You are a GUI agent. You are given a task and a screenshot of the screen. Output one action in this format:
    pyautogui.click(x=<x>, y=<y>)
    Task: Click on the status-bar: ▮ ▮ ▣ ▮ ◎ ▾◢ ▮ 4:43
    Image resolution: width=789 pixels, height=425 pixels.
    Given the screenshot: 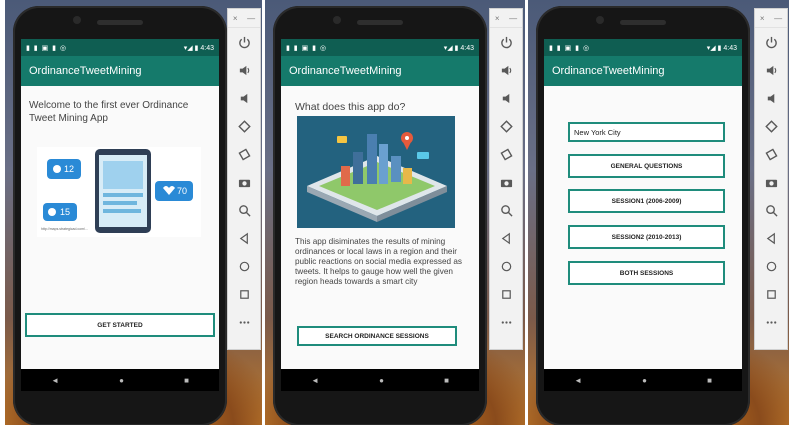 What is the action you would take?
    pyautogui.click(x=380, y=47)
    